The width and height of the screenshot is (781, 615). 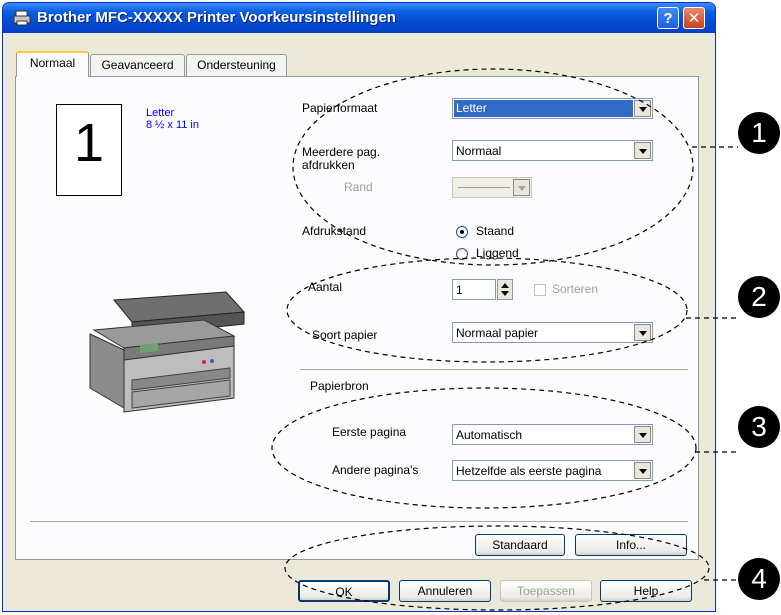 What do you see at coordinates (759, 297) in the screenshot?
I see `callout-number-2: 2` at bounding box center [759, 297].